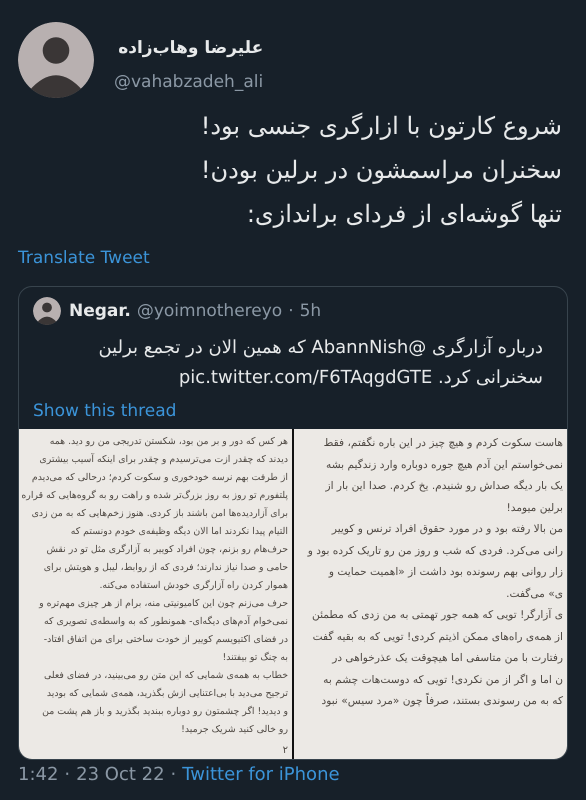 This screenshot has width=586, height=800. Describe the element at coordinates (447, 658) in the screenshot. I see `document-line: رفتارت با من متاسفی اما هیچوقت یک عذرخواهی در` at that location.